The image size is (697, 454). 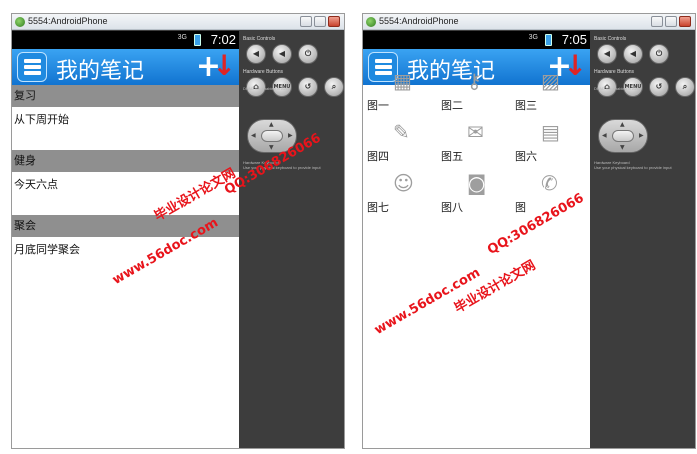 I want to click on grid-item: ☺ 图七, so click(x=398, y=199).